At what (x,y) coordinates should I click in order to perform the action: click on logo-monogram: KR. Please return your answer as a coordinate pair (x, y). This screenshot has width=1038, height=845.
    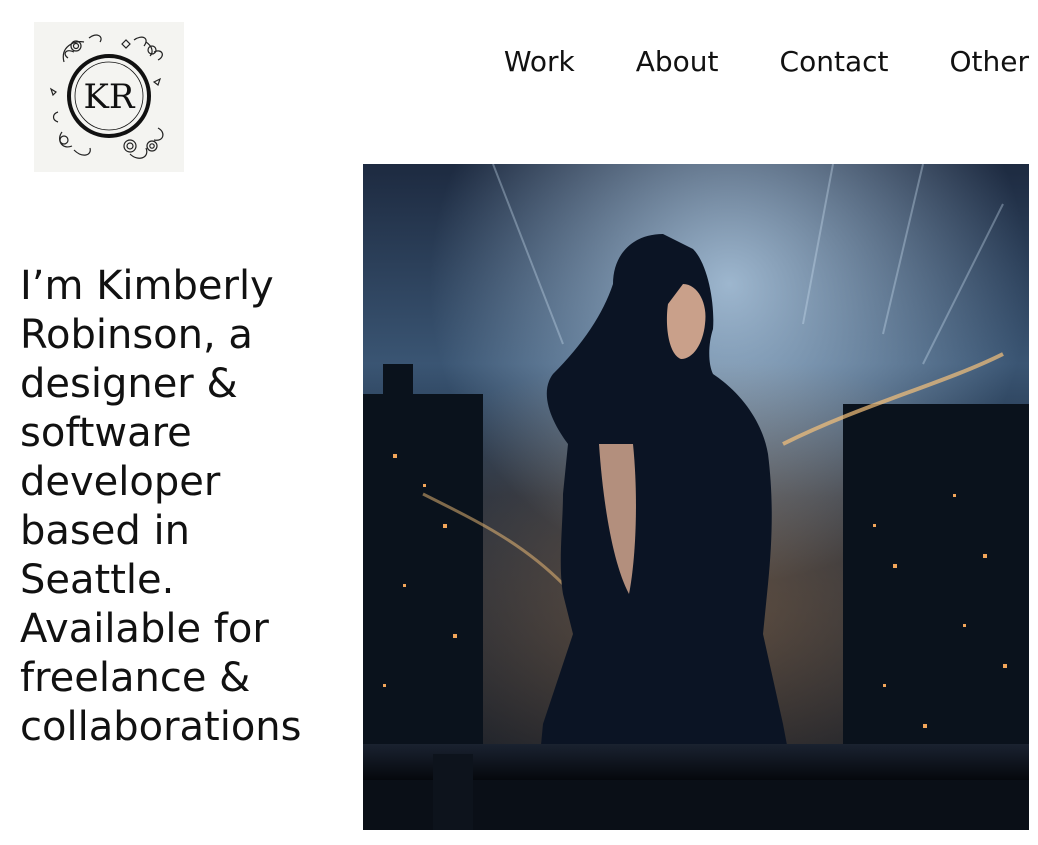
    Looking at the image, I should click on (110, 97).